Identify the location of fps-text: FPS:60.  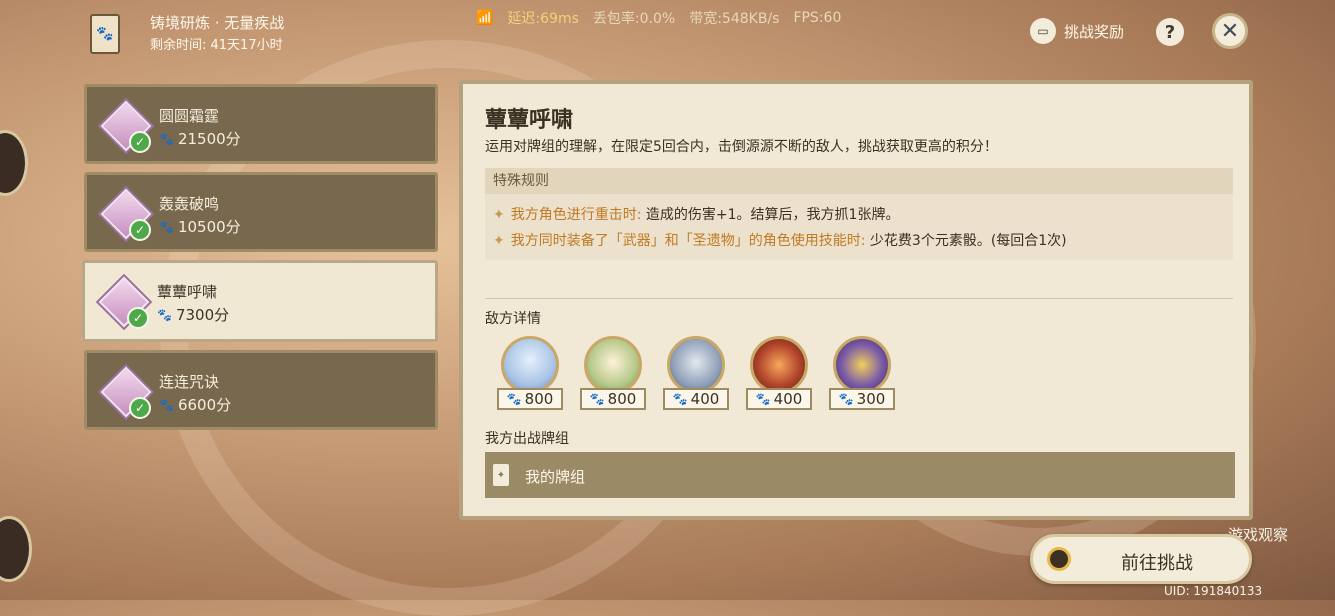
(817, 18).